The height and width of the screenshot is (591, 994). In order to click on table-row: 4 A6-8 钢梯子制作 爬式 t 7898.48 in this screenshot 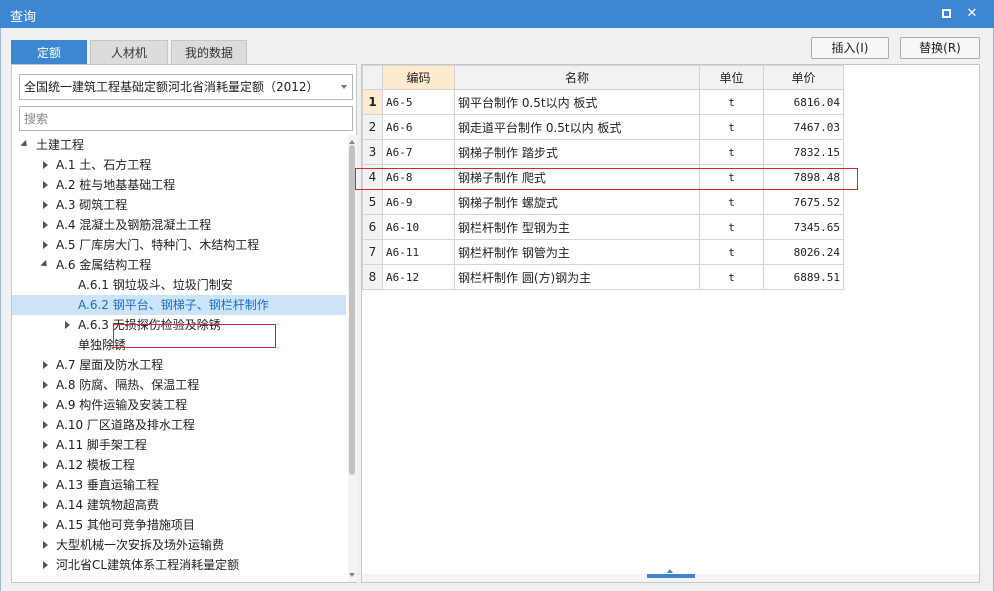, I will do `click(603, 177)`.